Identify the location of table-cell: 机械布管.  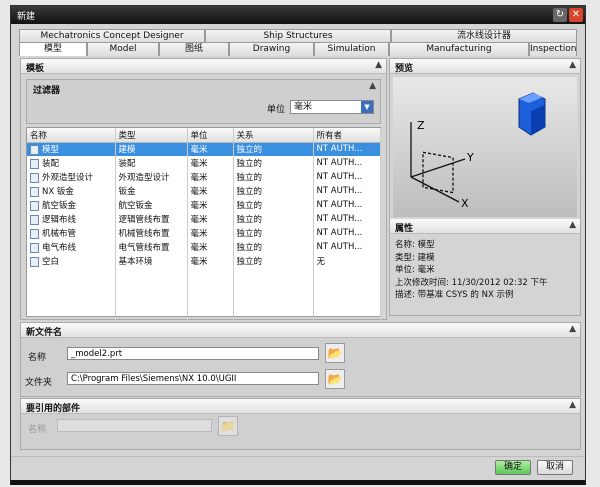
(71, 233).